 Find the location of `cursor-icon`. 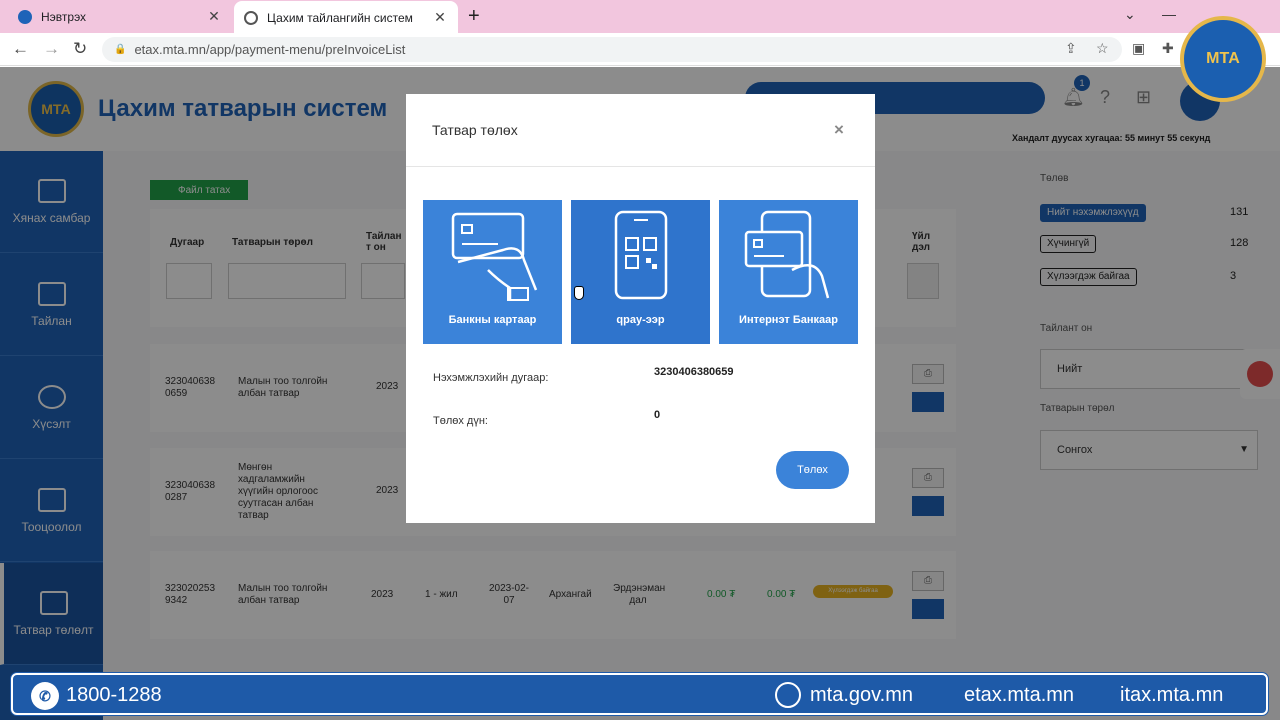

cursor-icon is located at coordinates (579, 293).